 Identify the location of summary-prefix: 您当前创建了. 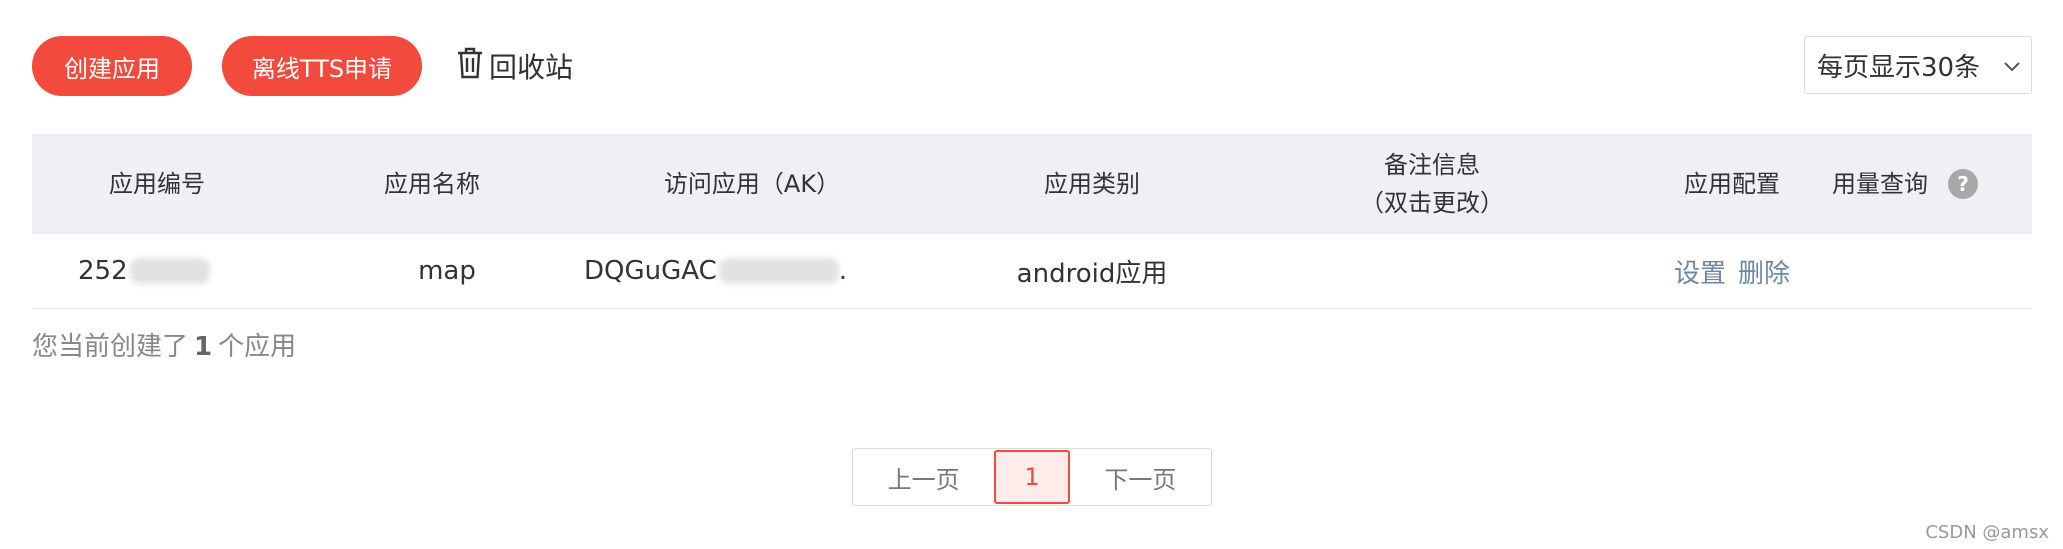
(110, 347).